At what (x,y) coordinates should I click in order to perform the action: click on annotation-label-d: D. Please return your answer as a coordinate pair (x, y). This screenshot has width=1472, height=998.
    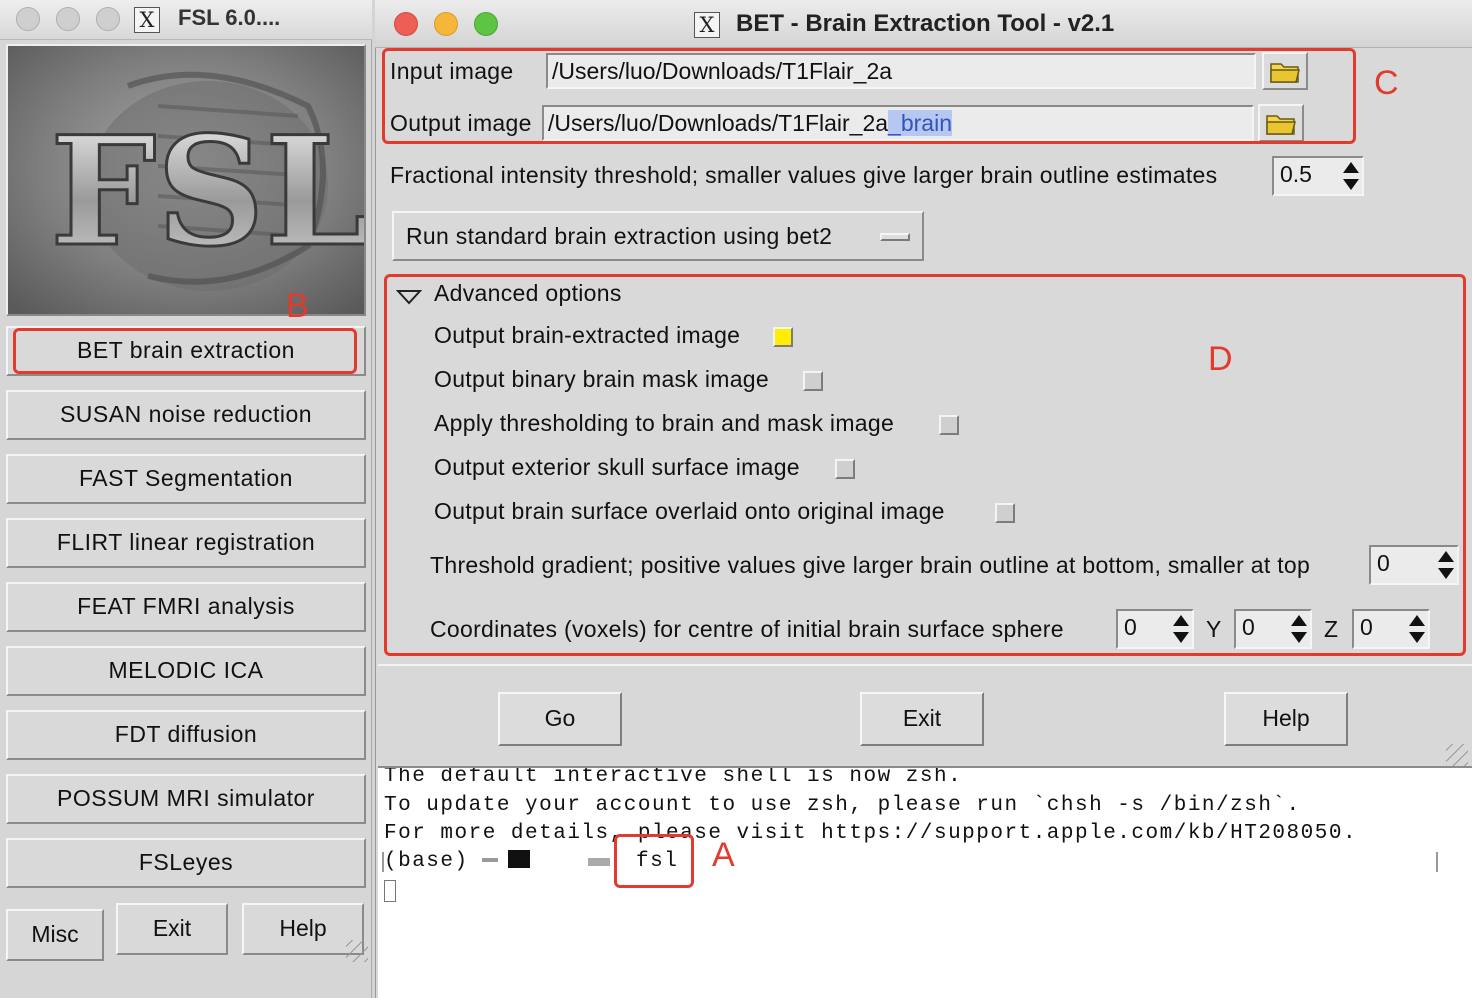
    Looking at the image, I should click on (1220, 359).